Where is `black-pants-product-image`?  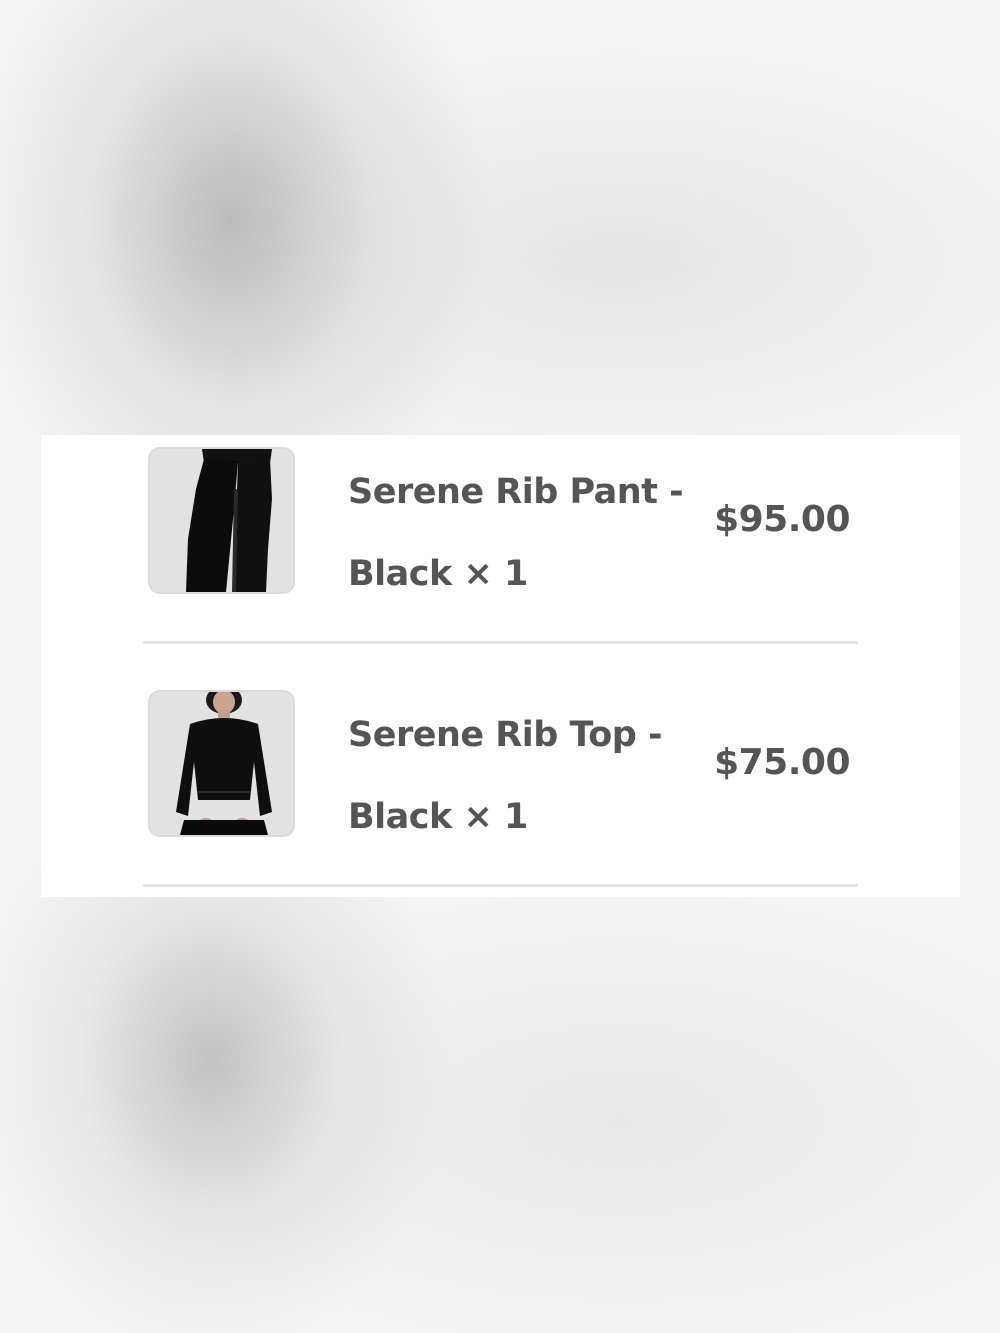 black-pants-product-image is located at coordinates (221, 520).